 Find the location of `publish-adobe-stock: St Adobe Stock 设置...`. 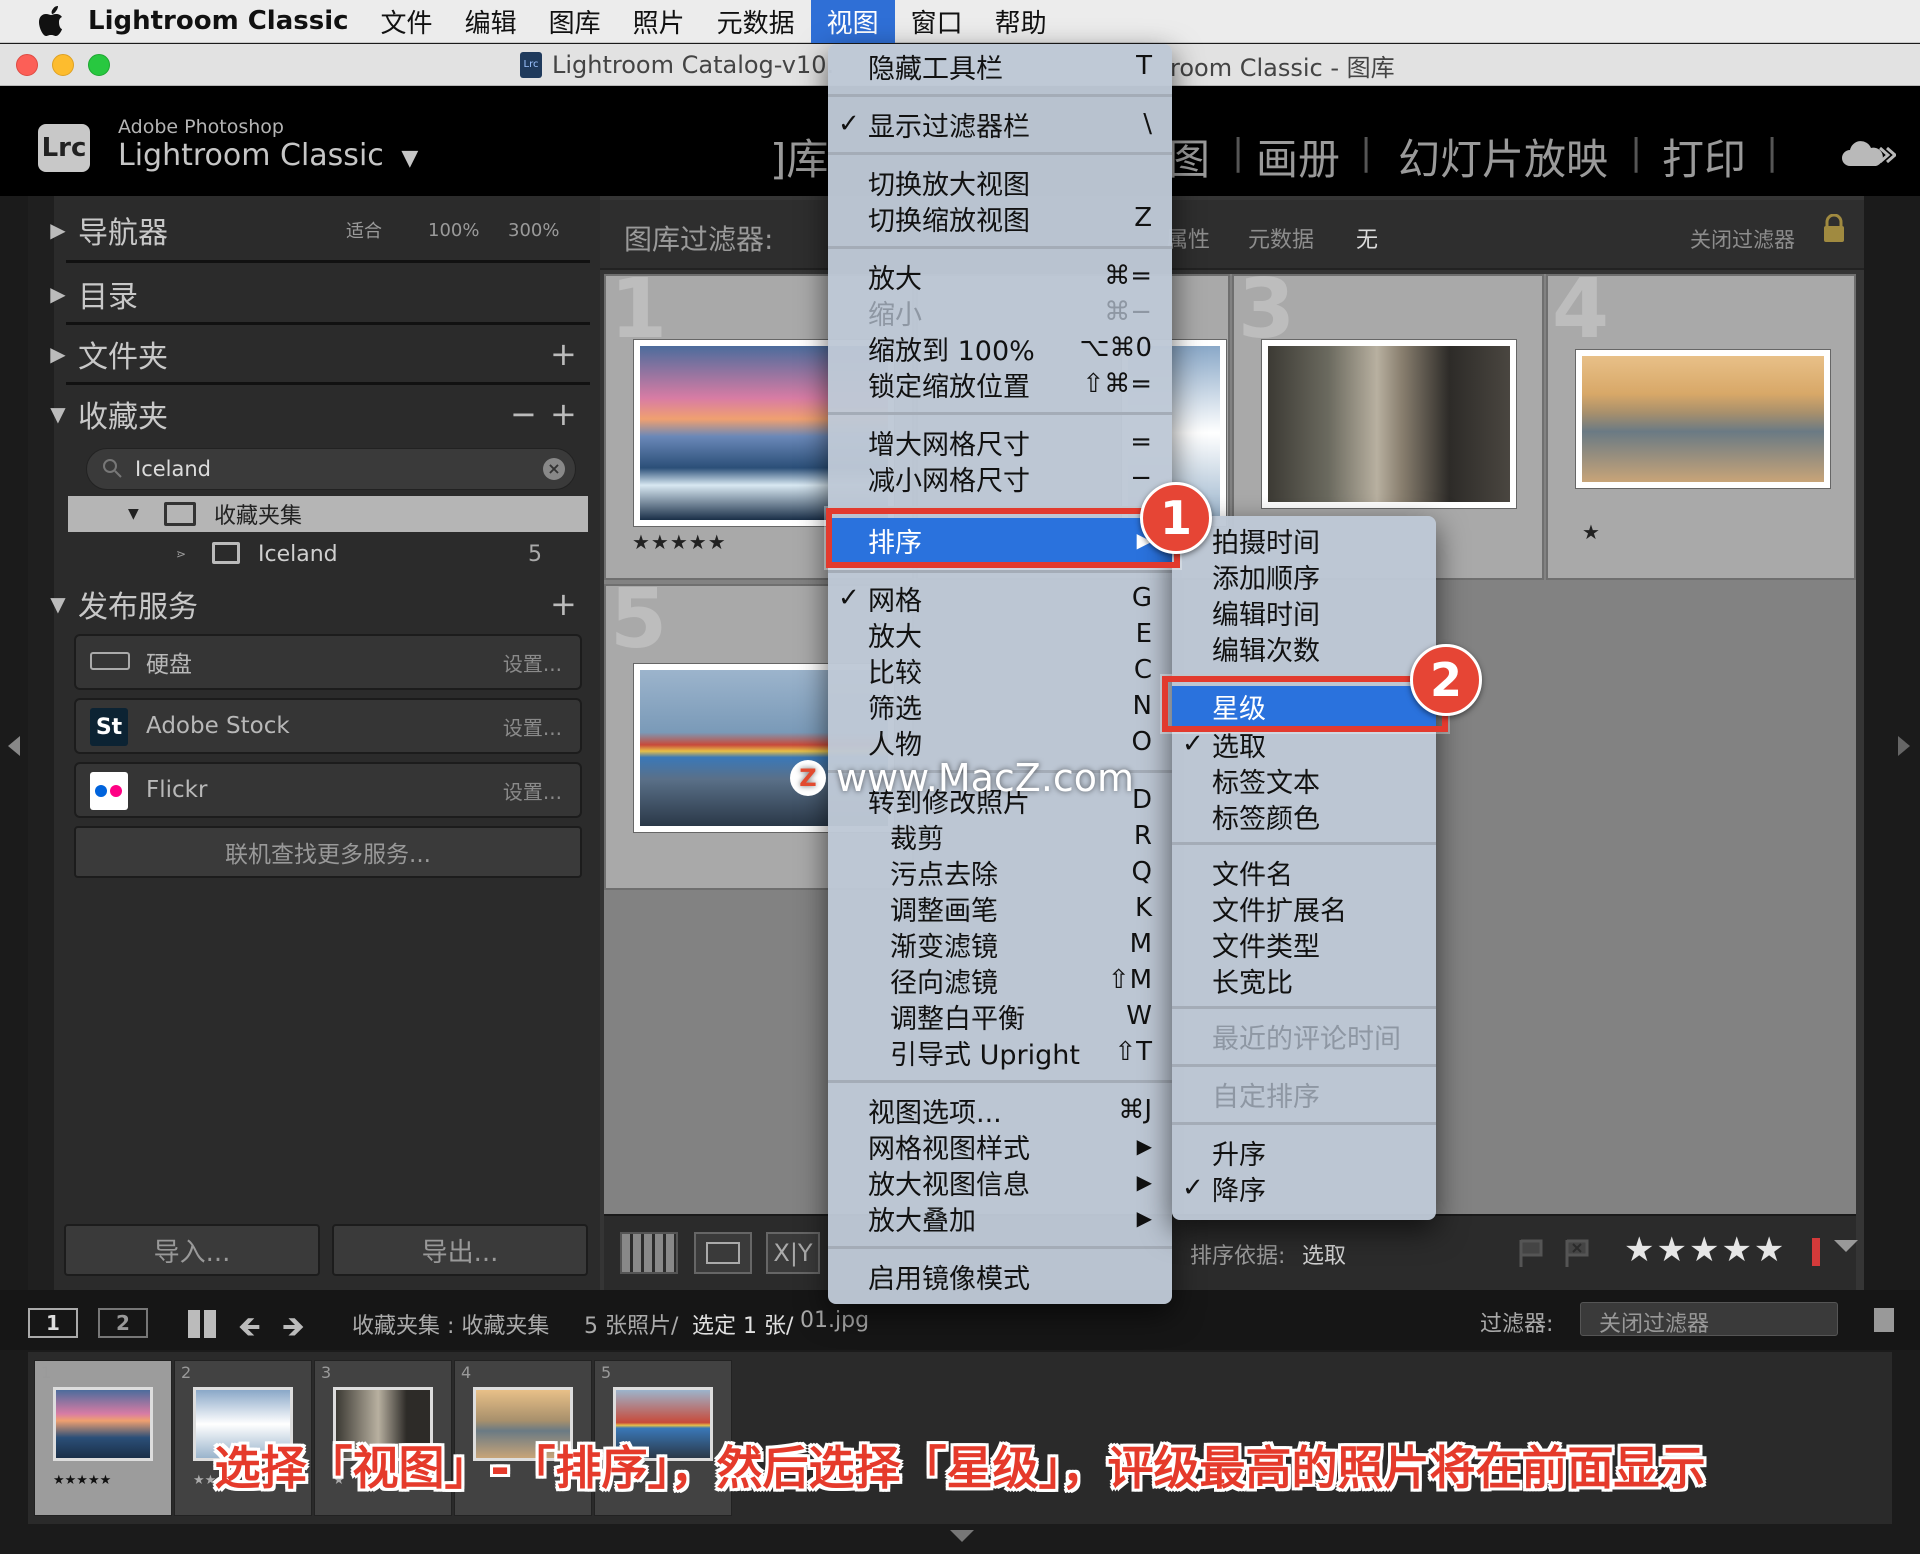

publish-adobe-stock: St Adobe Stock 设置... is located at coordinates (328, 726).